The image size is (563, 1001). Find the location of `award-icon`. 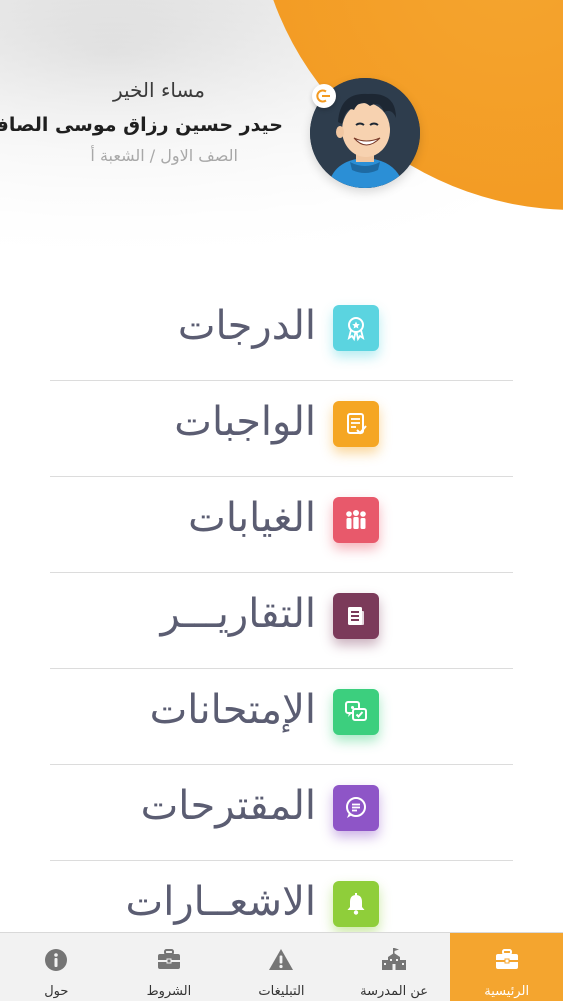

award-icon is located at coordinates (356, 328).